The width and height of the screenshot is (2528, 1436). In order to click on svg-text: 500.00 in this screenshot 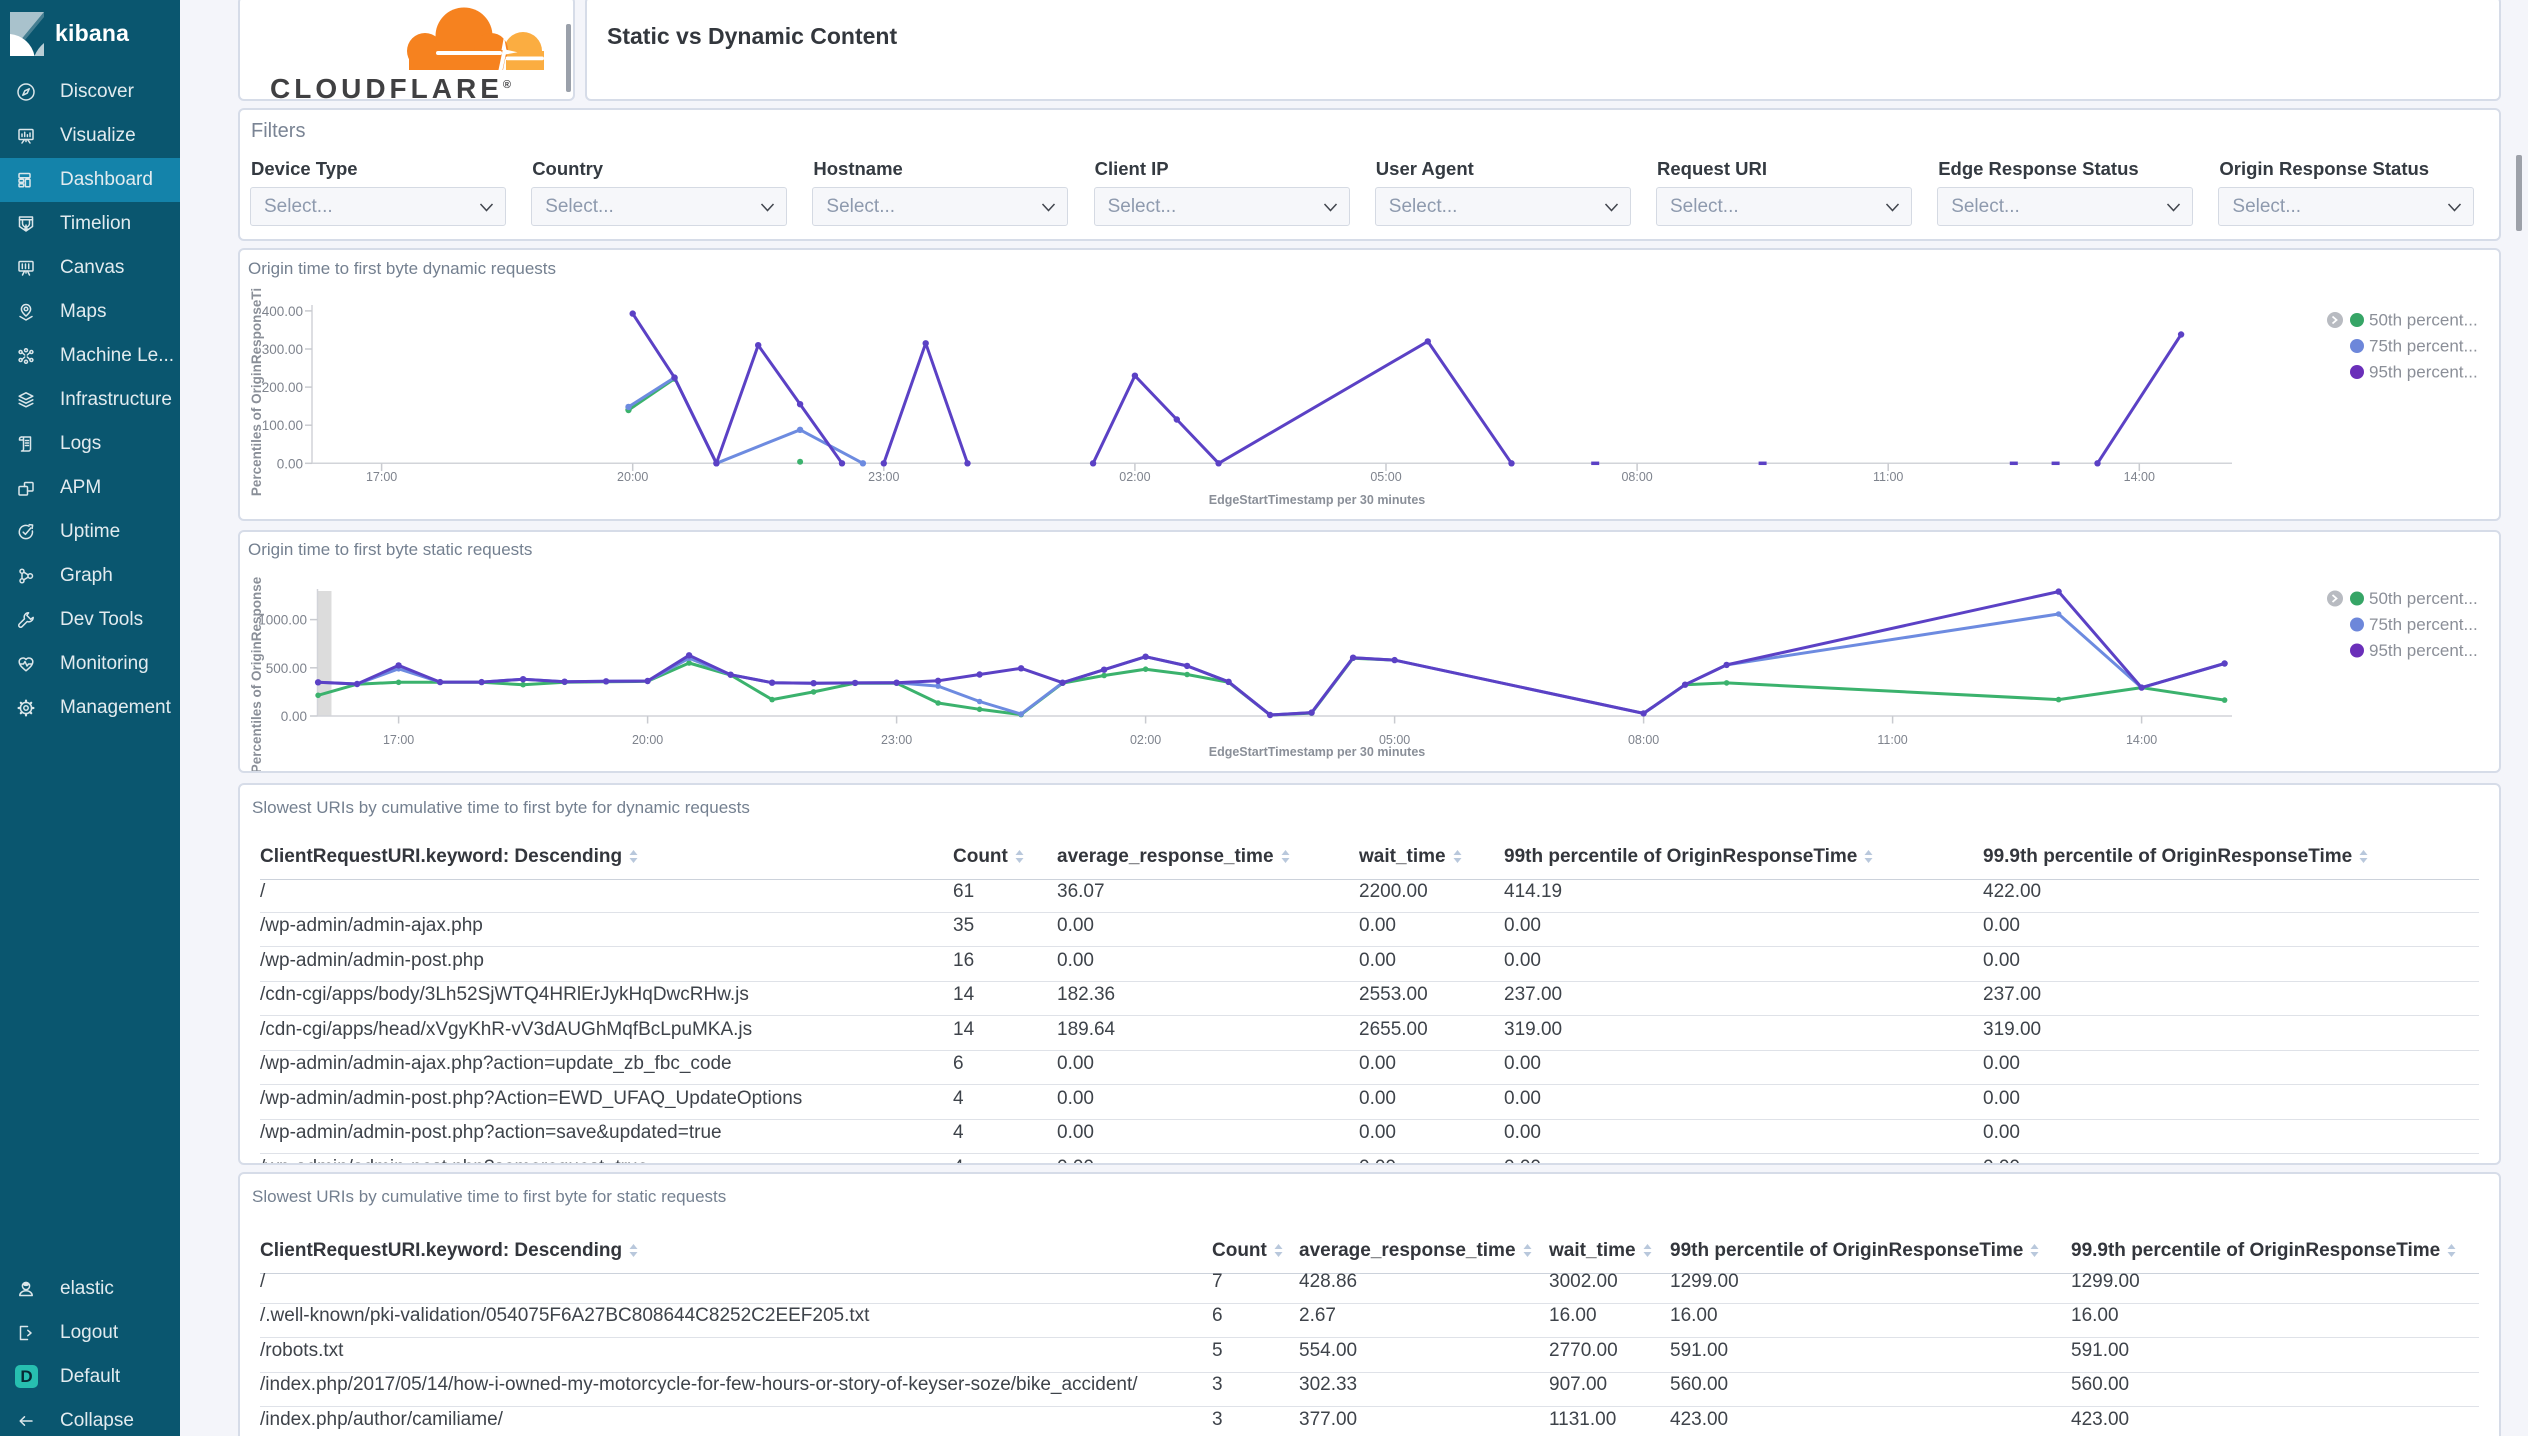, I will do `click(286, 668)`.